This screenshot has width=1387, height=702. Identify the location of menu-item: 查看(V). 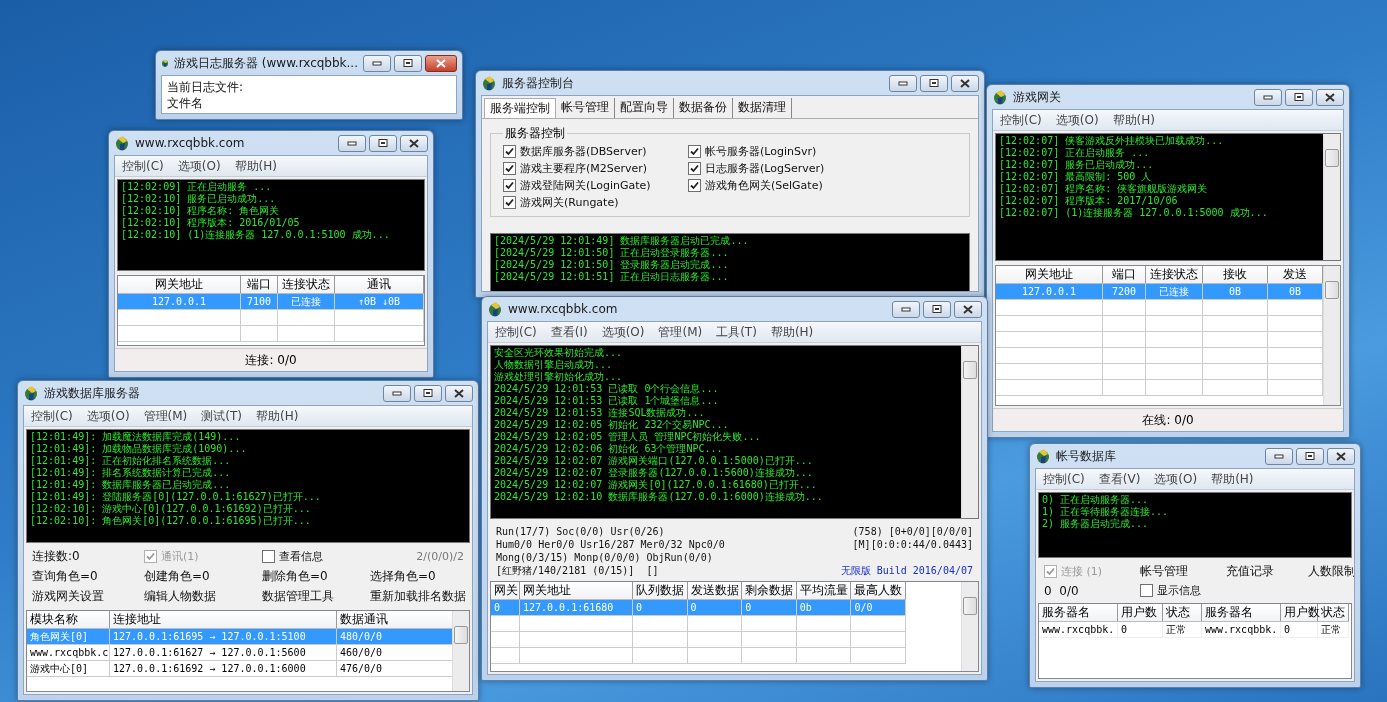
(1119, 479).